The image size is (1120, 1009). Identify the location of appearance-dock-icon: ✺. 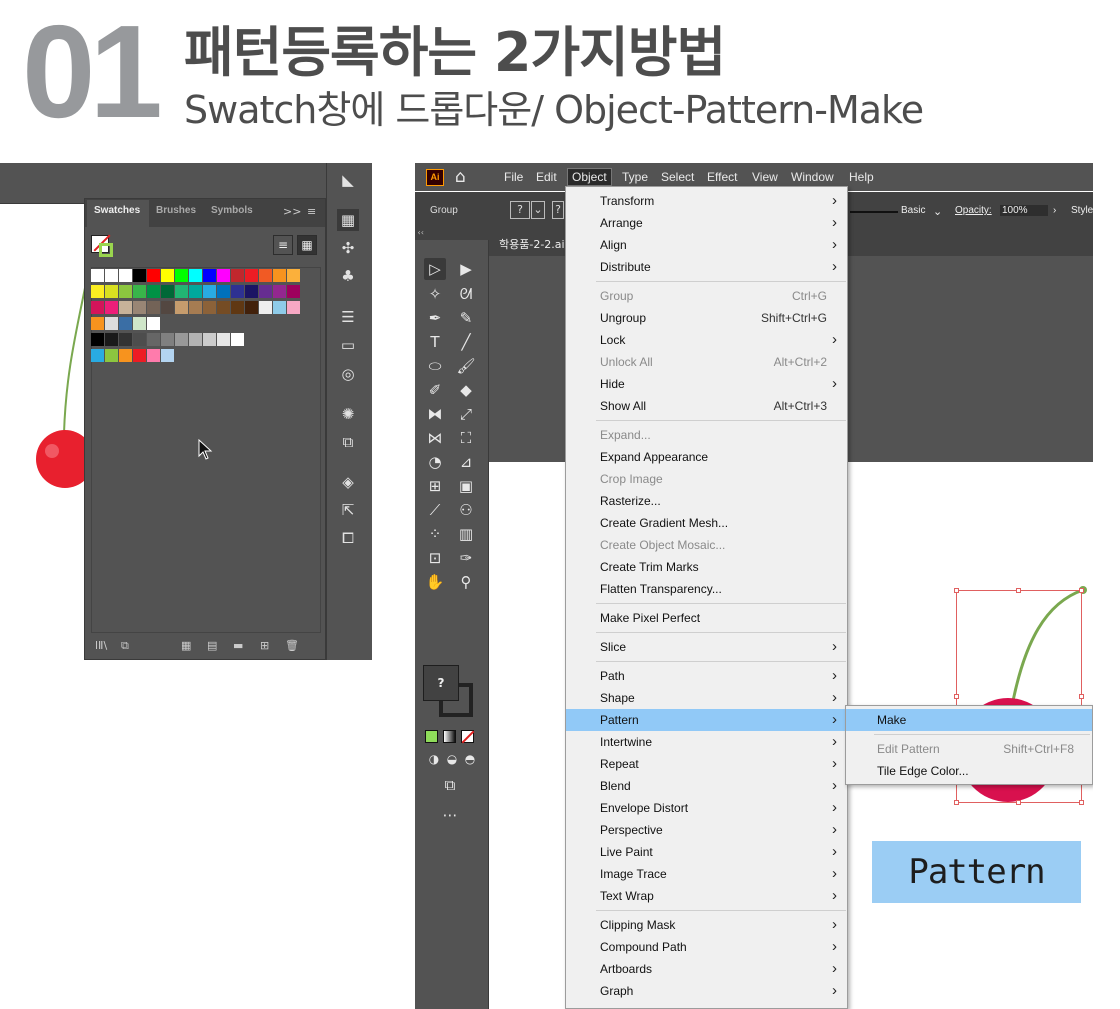
(348, 414).